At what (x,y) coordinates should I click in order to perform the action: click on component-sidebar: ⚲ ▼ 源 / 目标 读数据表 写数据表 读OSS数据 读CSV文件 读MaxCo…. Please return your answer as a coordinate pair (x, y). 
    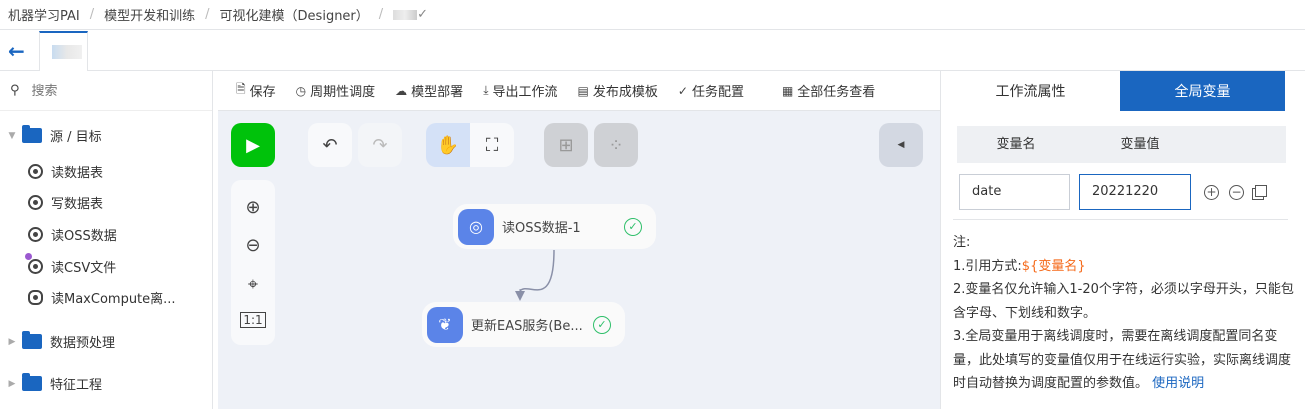
    Looking at the image, I should click on (106, 240).